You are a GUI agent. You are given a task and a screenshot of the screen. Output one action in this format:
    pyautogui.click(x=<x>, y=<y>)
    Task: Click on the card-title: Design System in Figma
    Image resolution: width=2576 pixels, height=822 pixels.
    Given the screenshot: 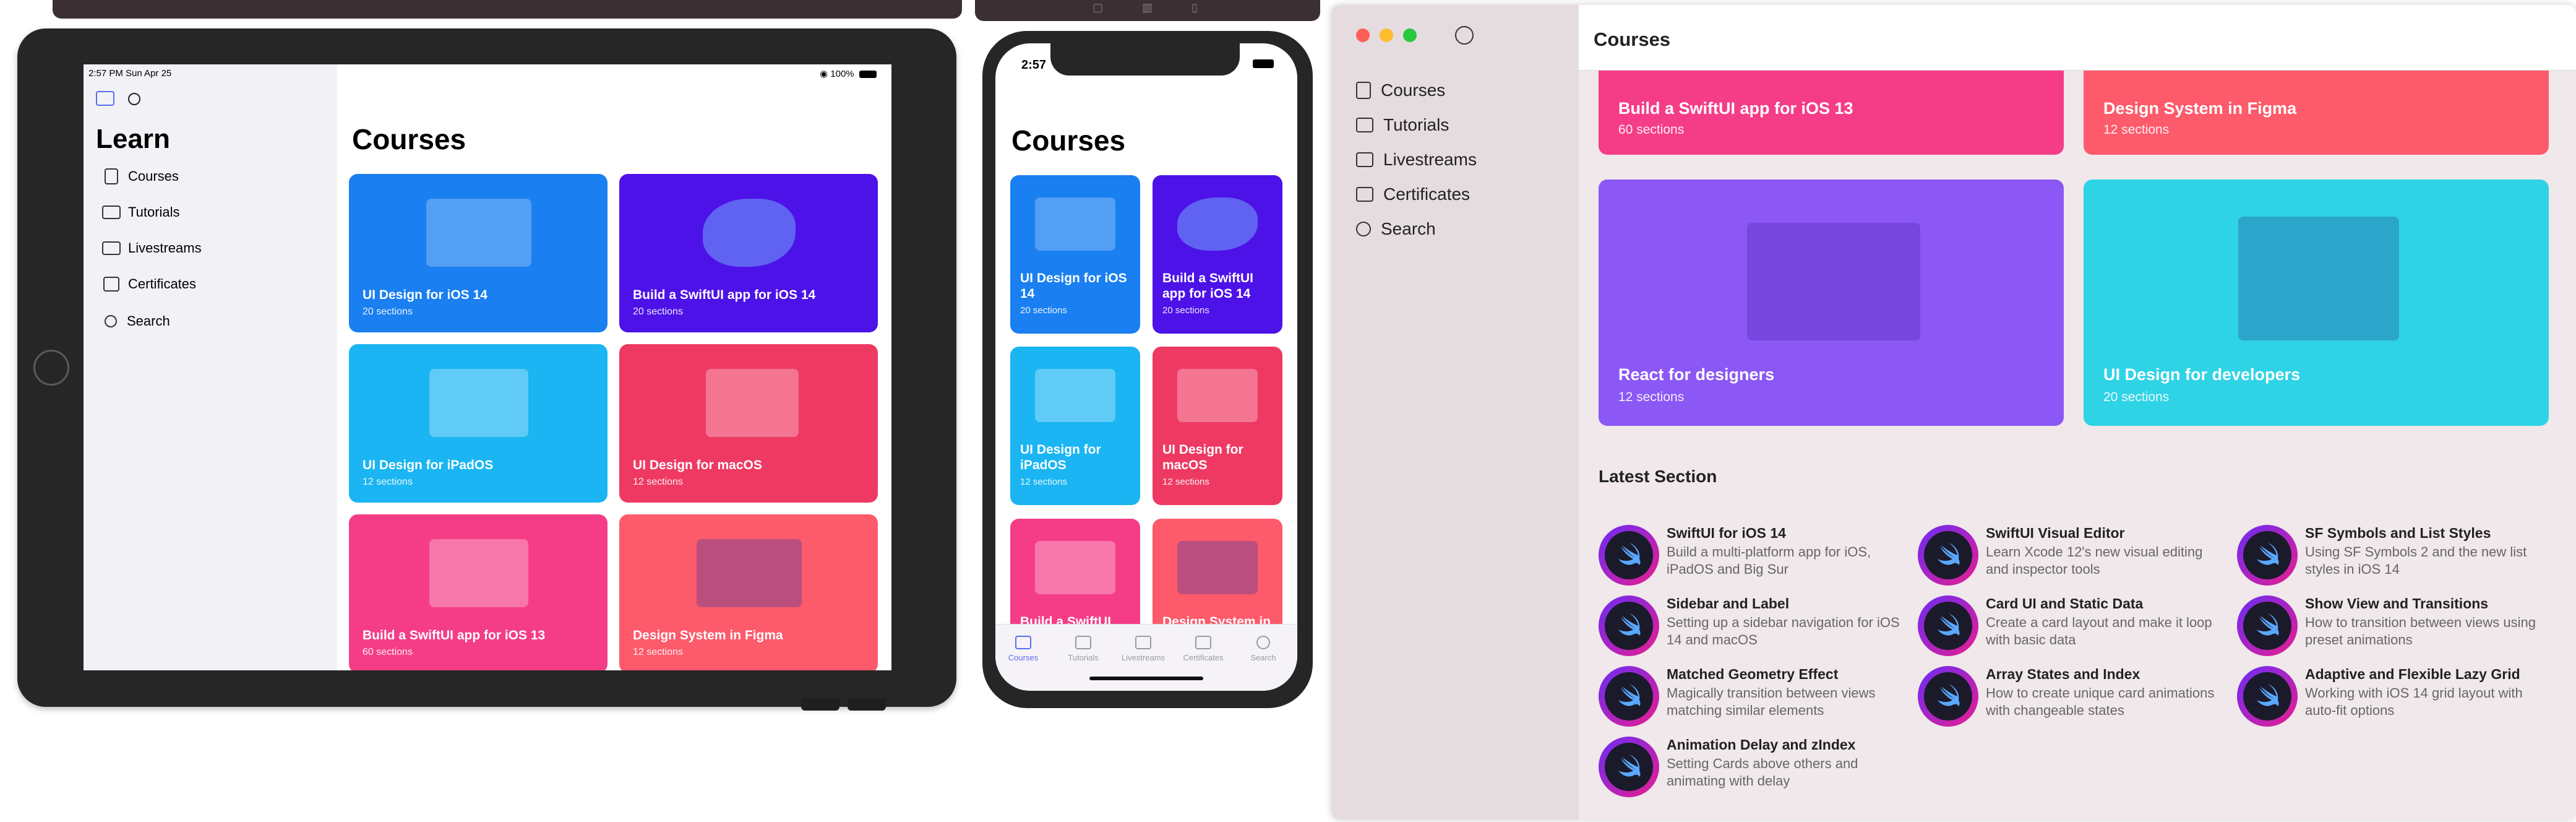 What is the action you would take?
    pyautogui.click(x=2200, y=108)
    